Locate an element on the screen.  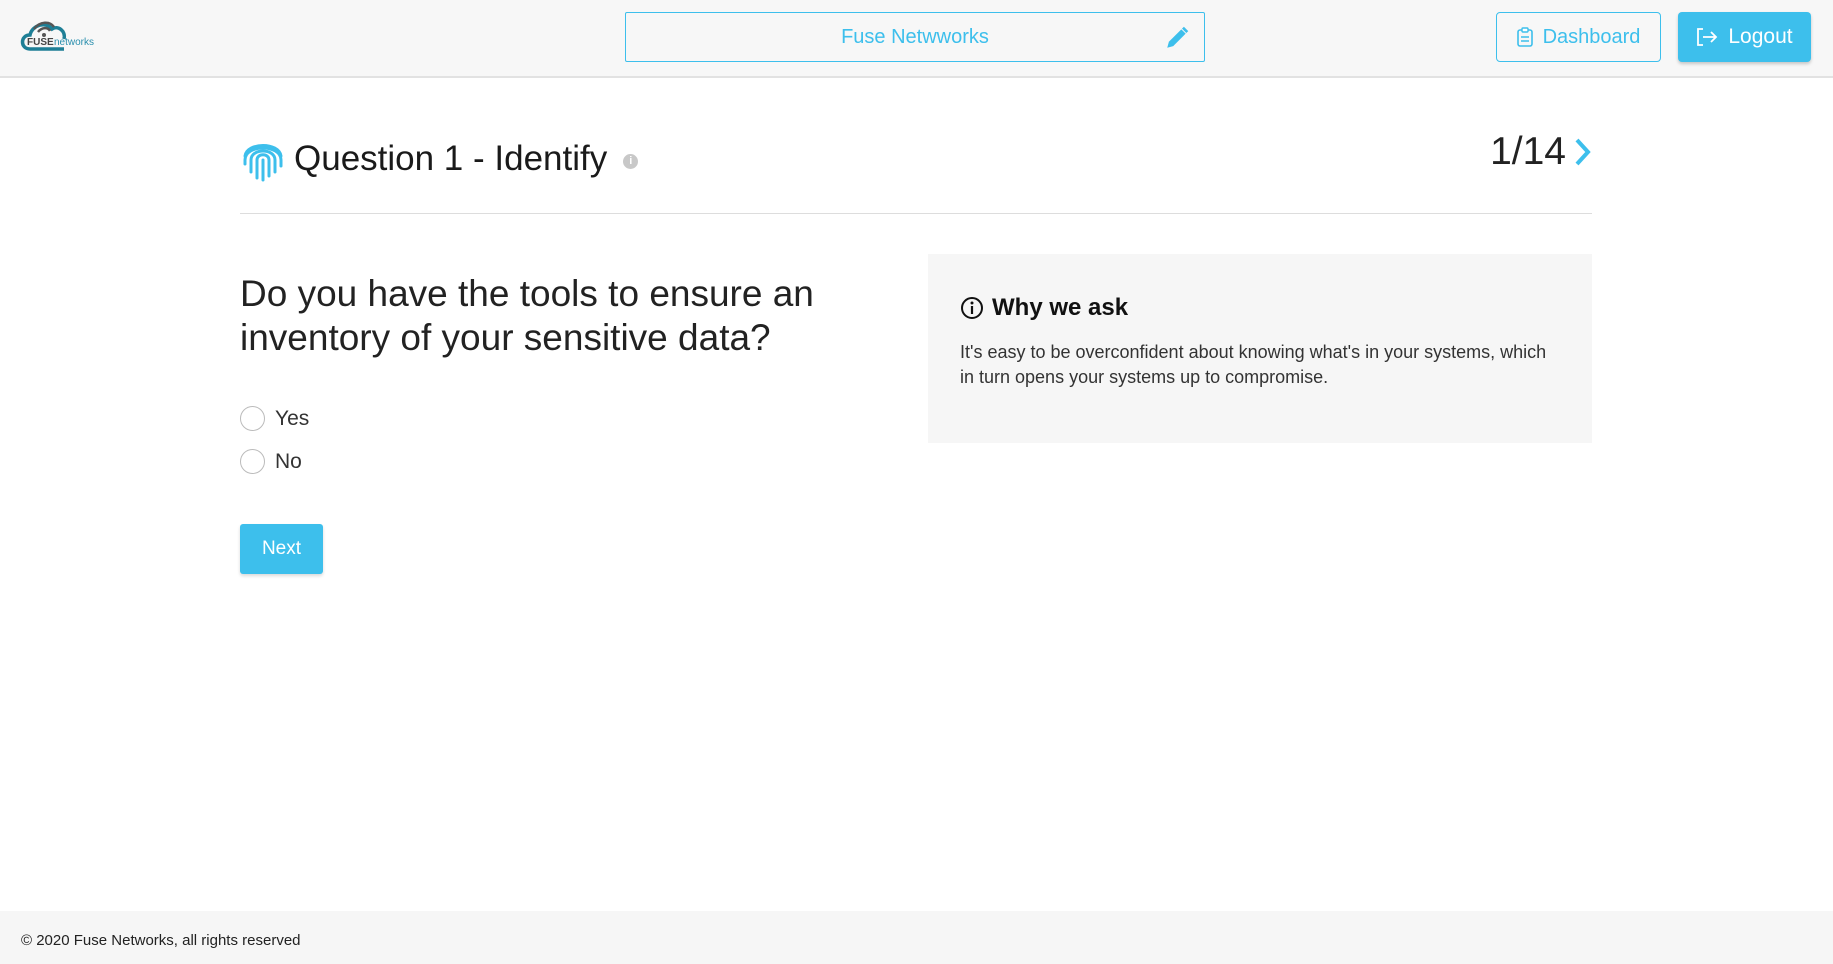
info-icon: i is located at coordinates (631, 161).